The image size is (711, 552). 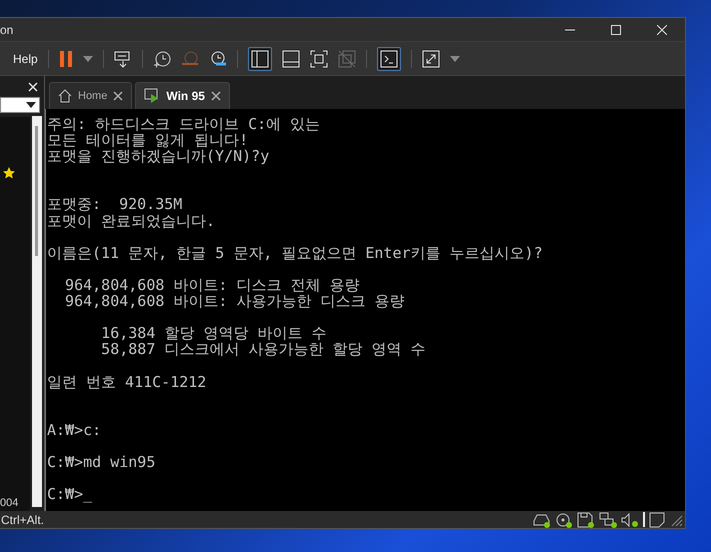 What do you see at coordinates (101, 462) in the screenshot?
I see `console-line: C:₩>md win95` at bounding box center [101, 462].